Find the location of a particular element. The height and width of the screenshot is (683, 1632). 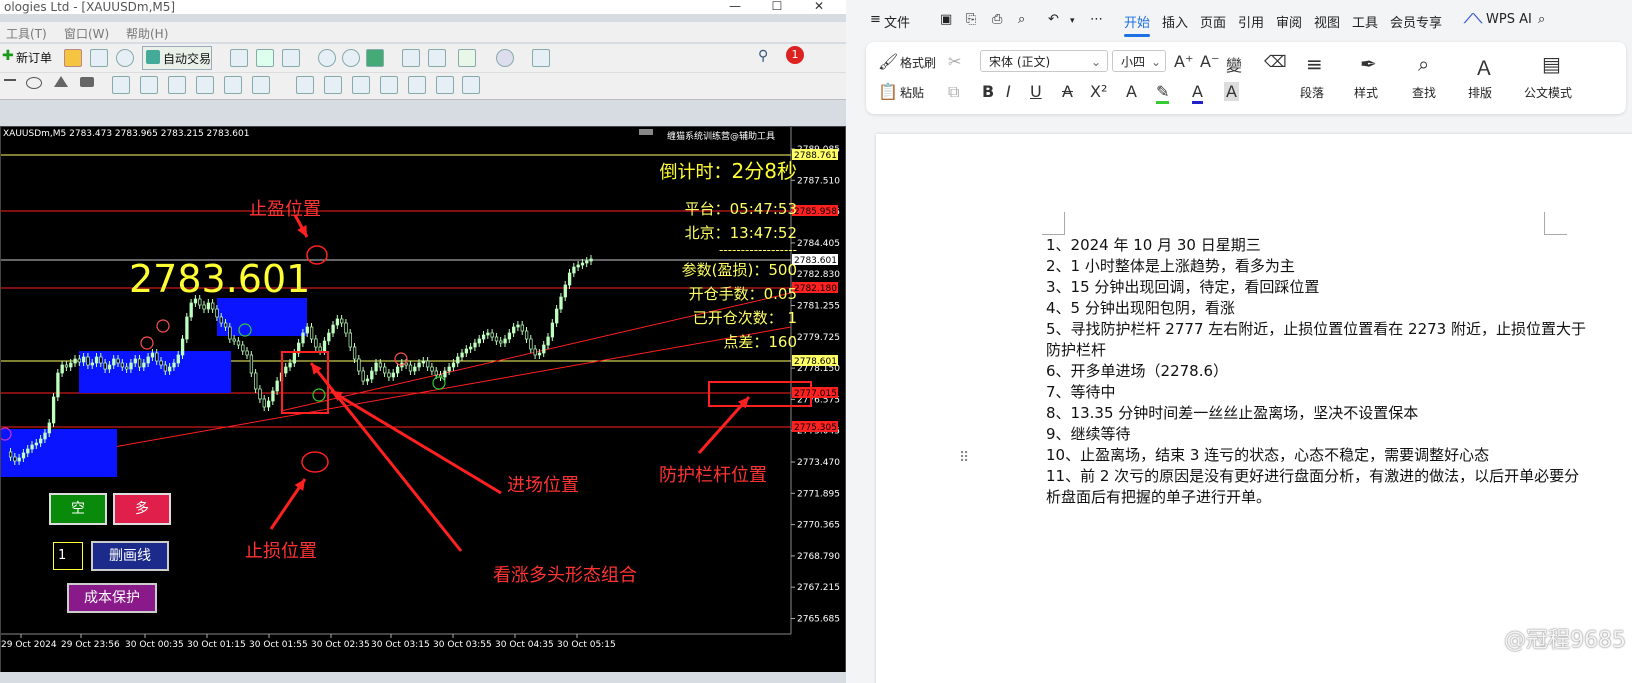

elliott-icon is located at coordinates (389, 85).